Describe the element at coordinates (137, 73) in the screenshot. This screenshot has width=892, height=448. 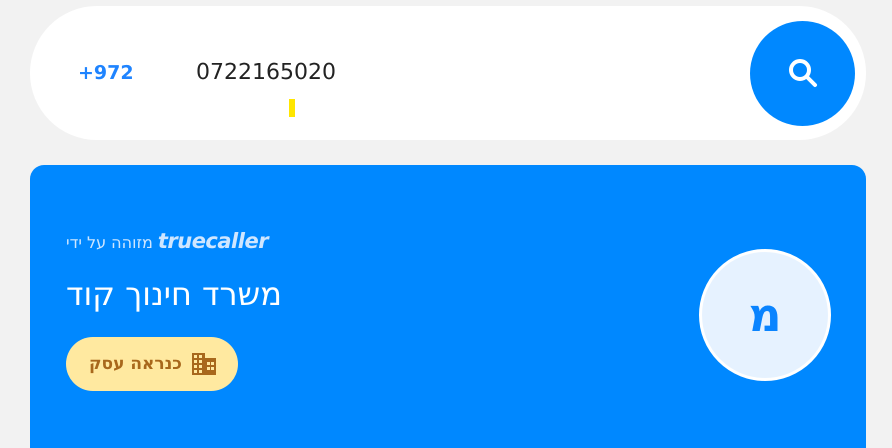
I see `country-code: +972` at that location.